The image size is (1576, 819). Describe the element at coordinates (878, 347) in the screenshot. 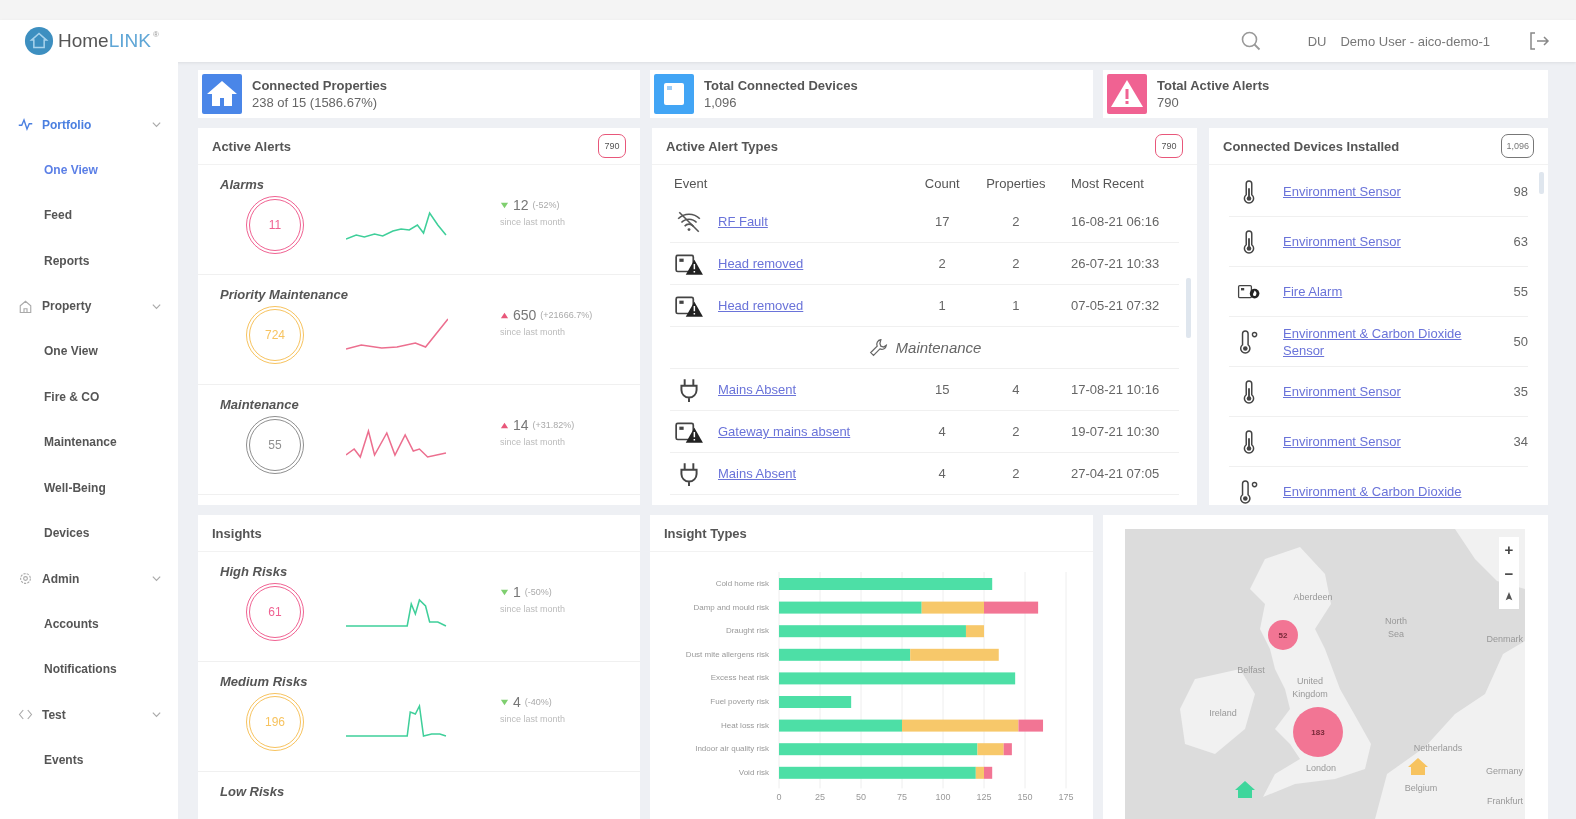

I see `wrench-icon` at that location.